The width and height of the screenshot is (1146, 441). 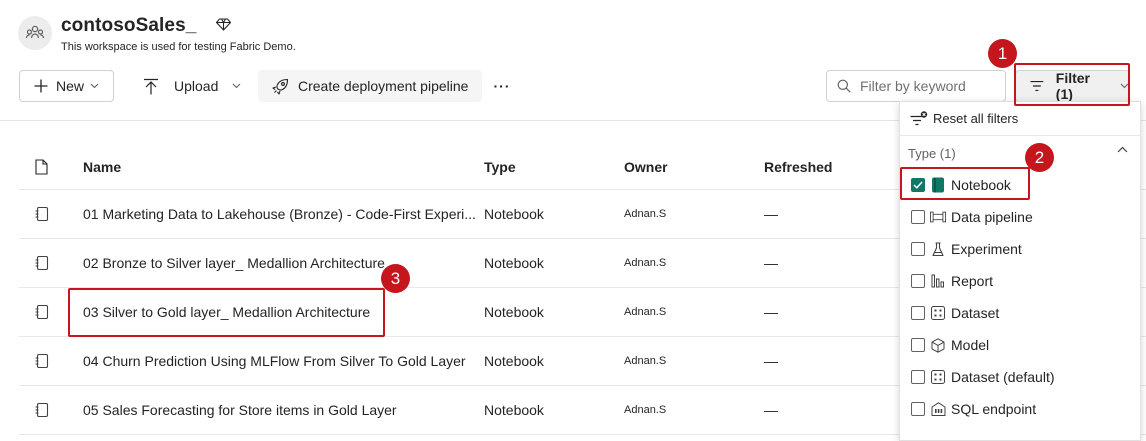 I want to click on plus-icon, so click(x=41, y=86).